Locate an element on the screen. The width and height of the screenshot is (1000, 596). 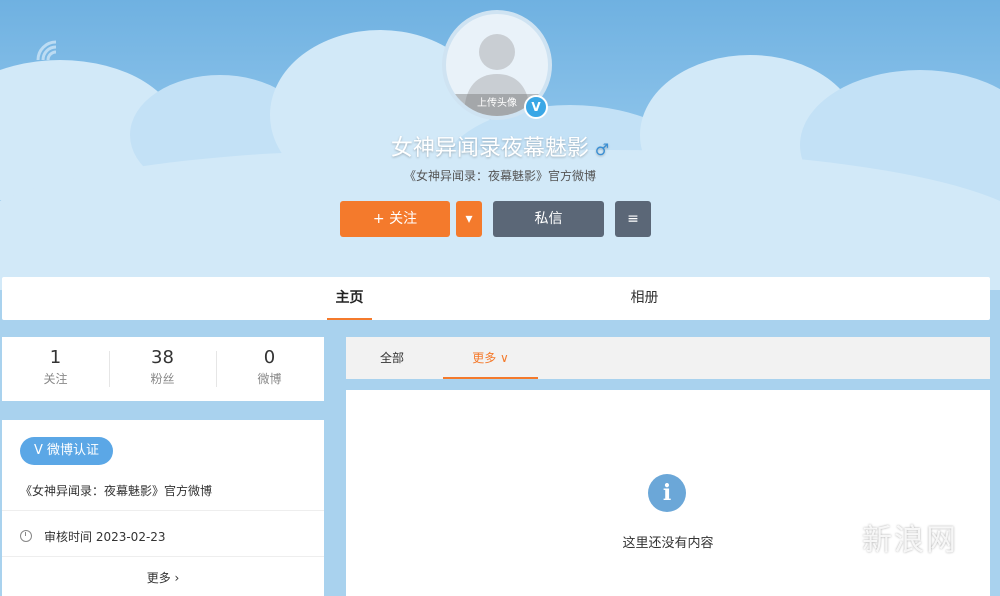
stat-number: 0 is located at coordinates (269, 357).